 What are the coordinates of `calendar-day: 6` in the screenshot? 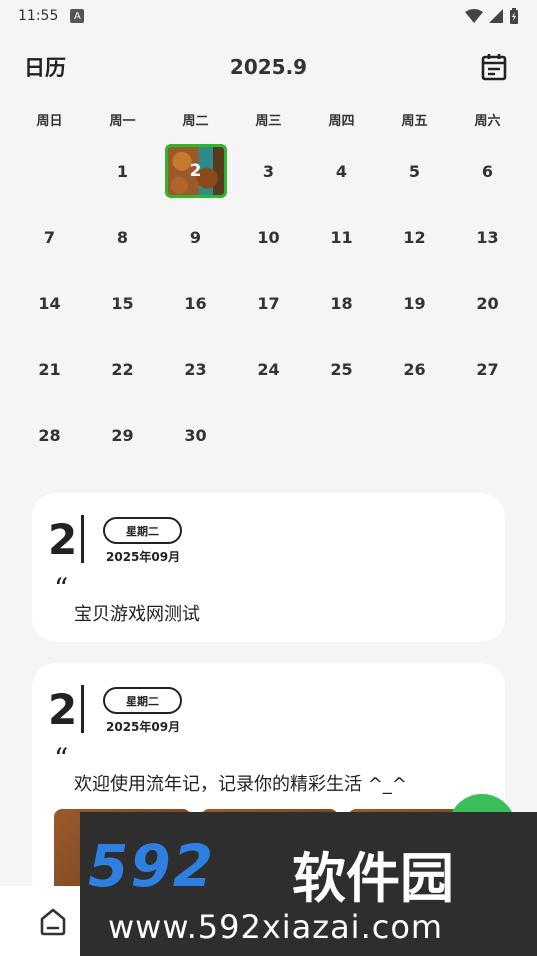 It's located at (487, 171).